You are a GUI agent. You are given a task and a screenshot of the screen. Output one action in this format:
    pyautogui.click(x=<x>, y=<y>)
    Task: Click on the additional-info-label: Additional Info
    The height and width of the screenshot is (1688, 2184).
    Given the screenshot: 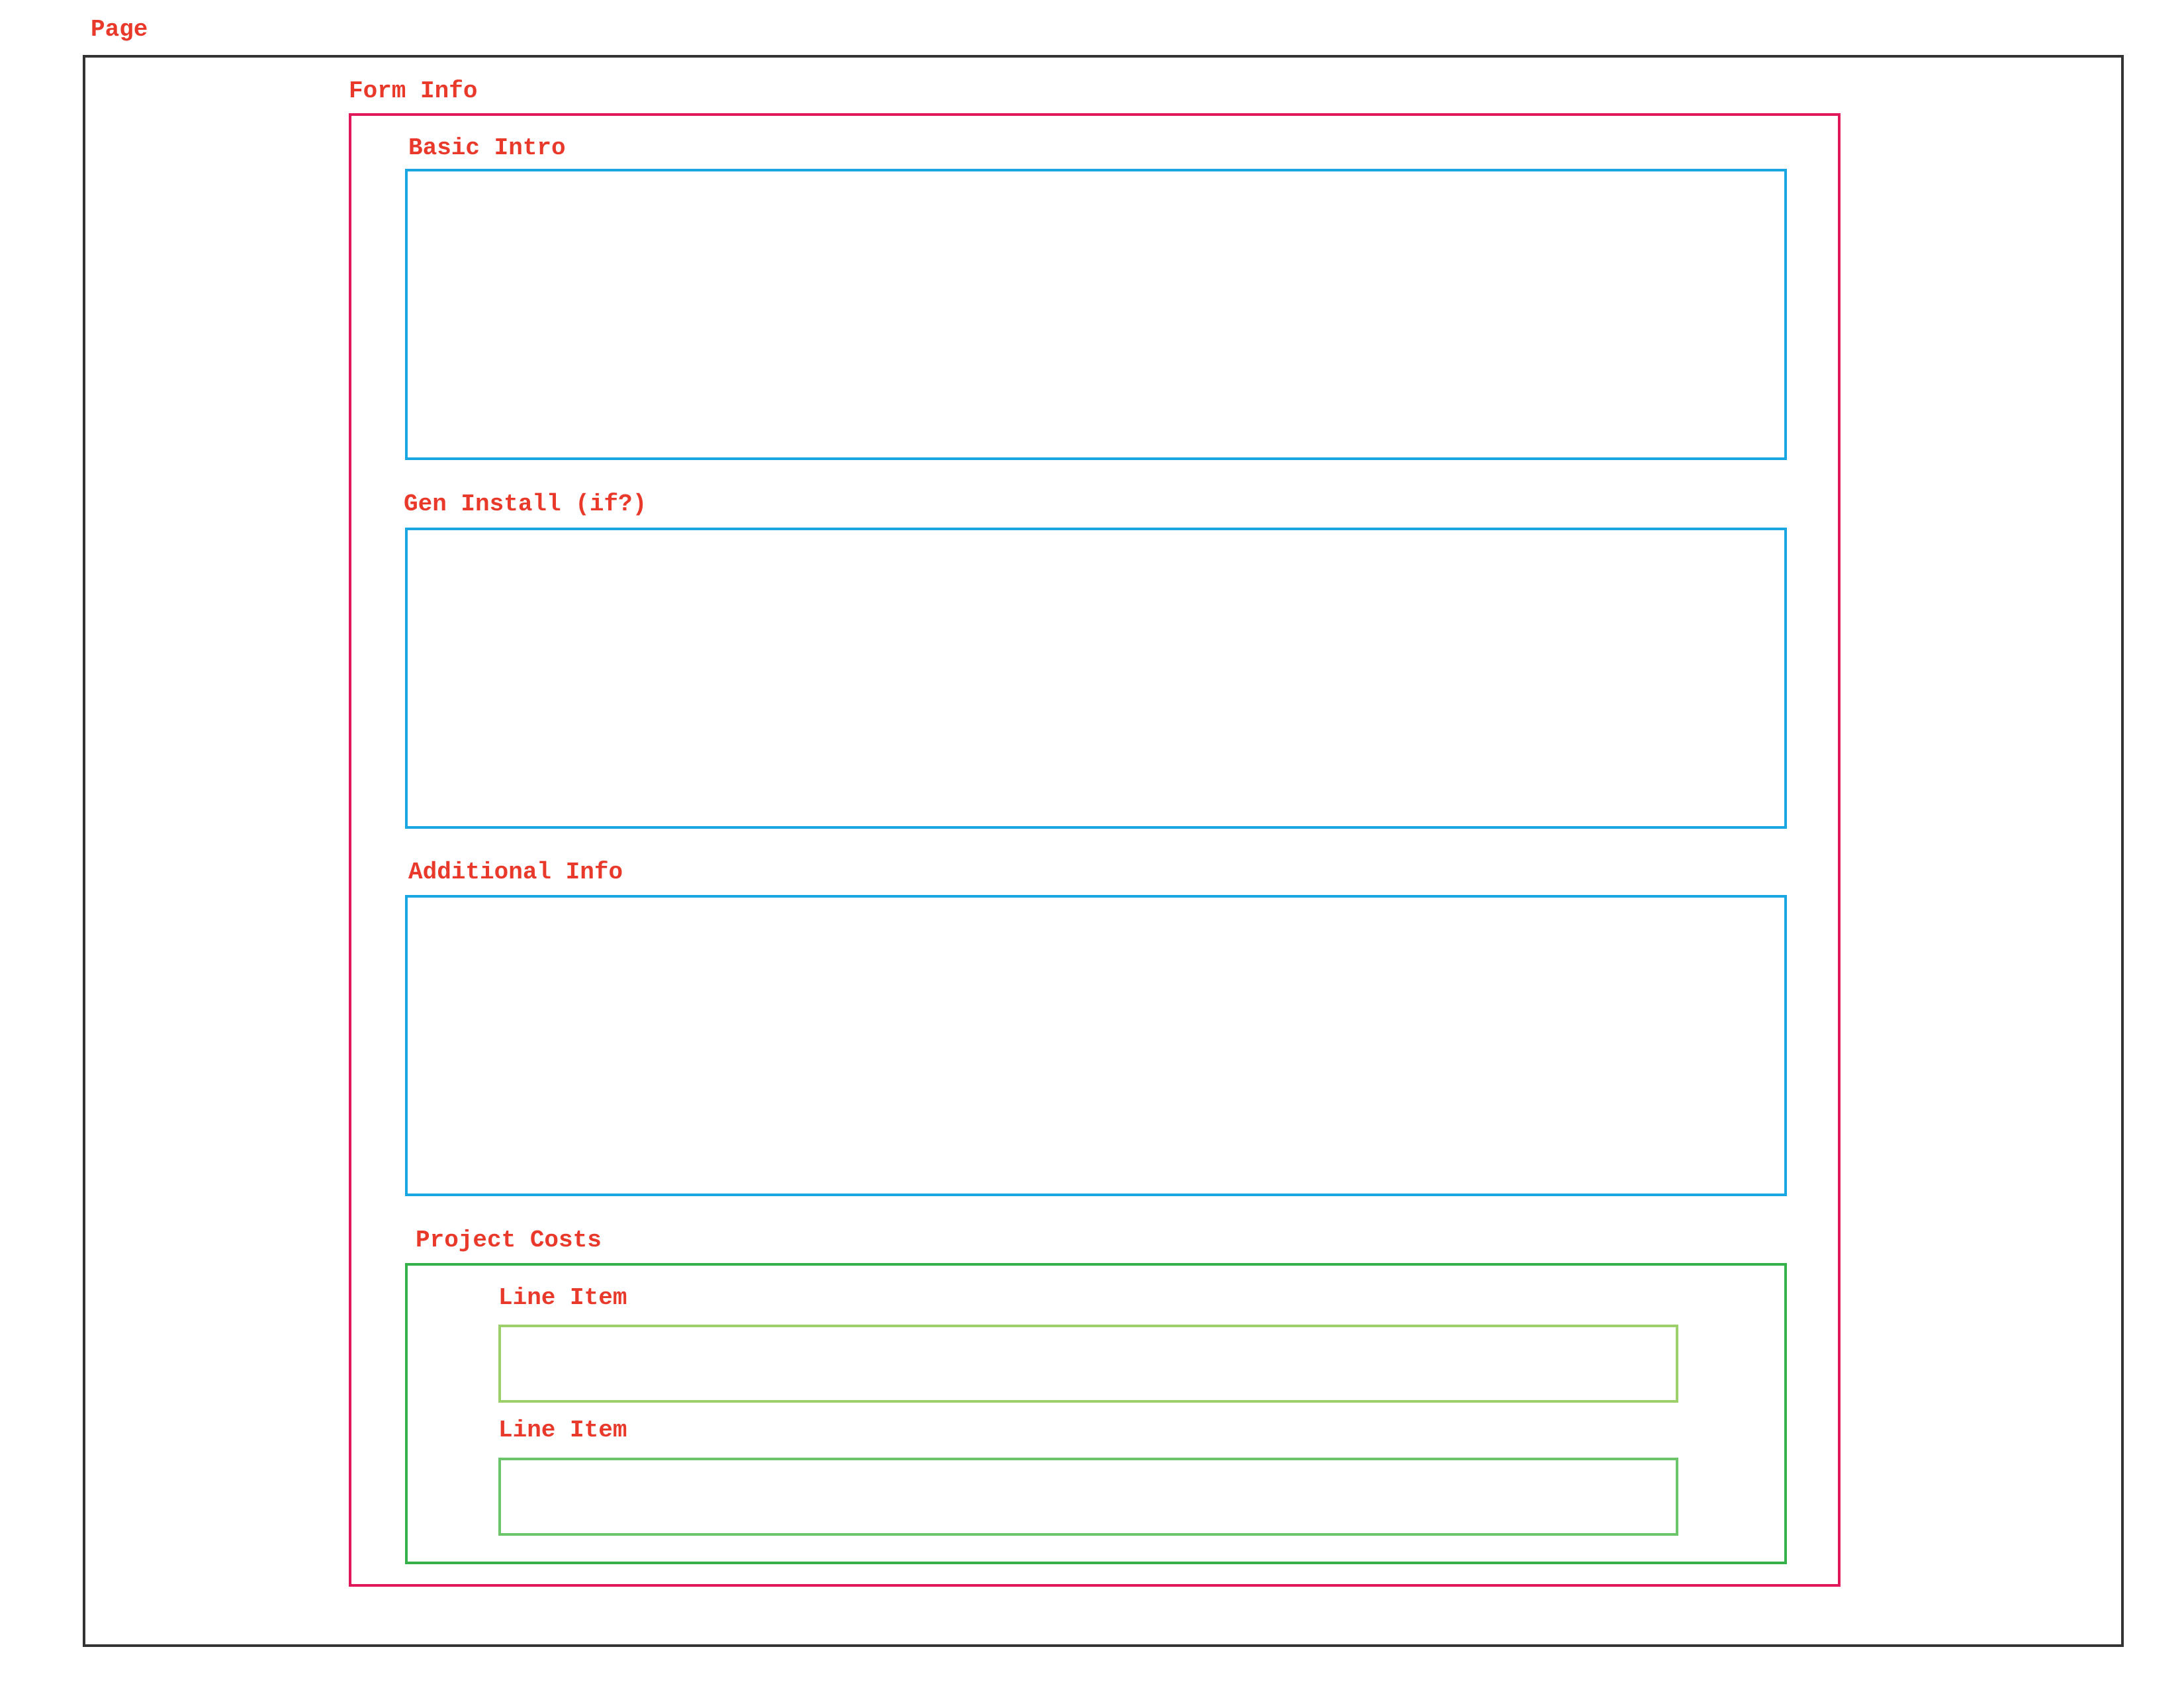 What is the action you would take?
    pyautogui.click(x=515, y=872)
    